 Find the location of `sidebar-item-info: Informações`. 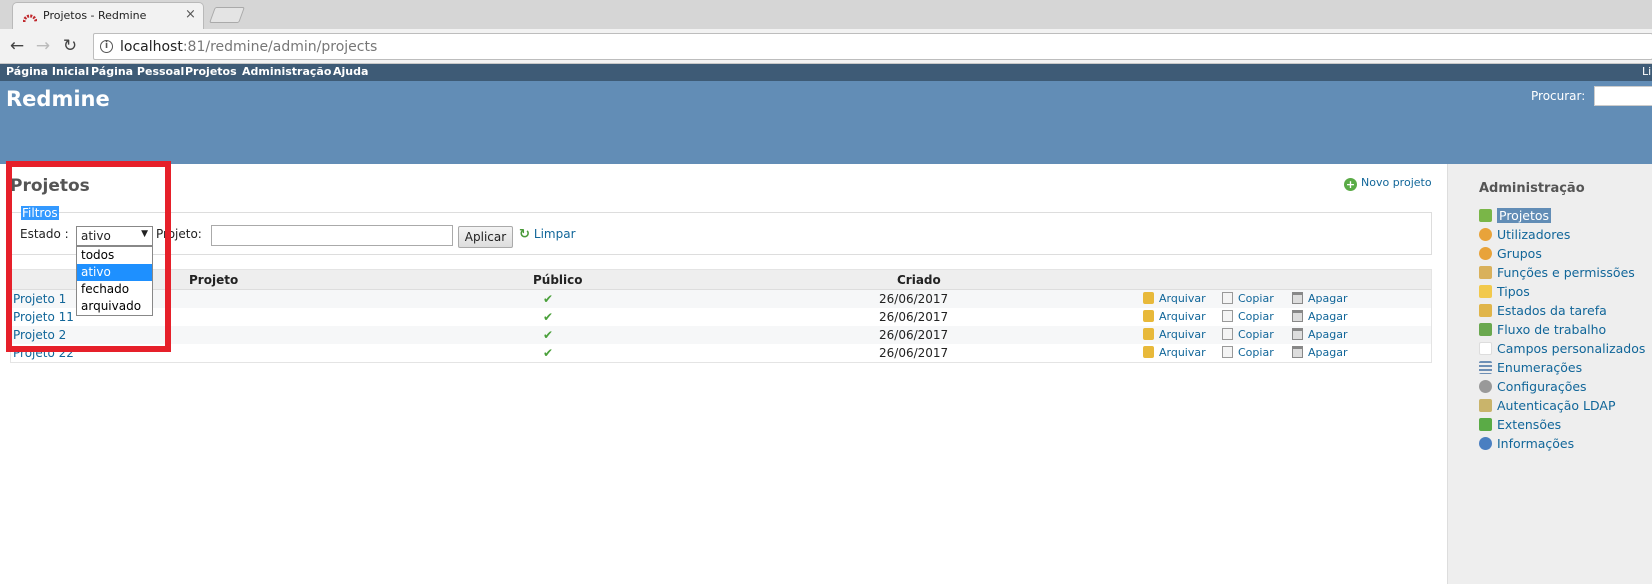

sidebar-item-info: Informações is located at coordinates (1526, 443).